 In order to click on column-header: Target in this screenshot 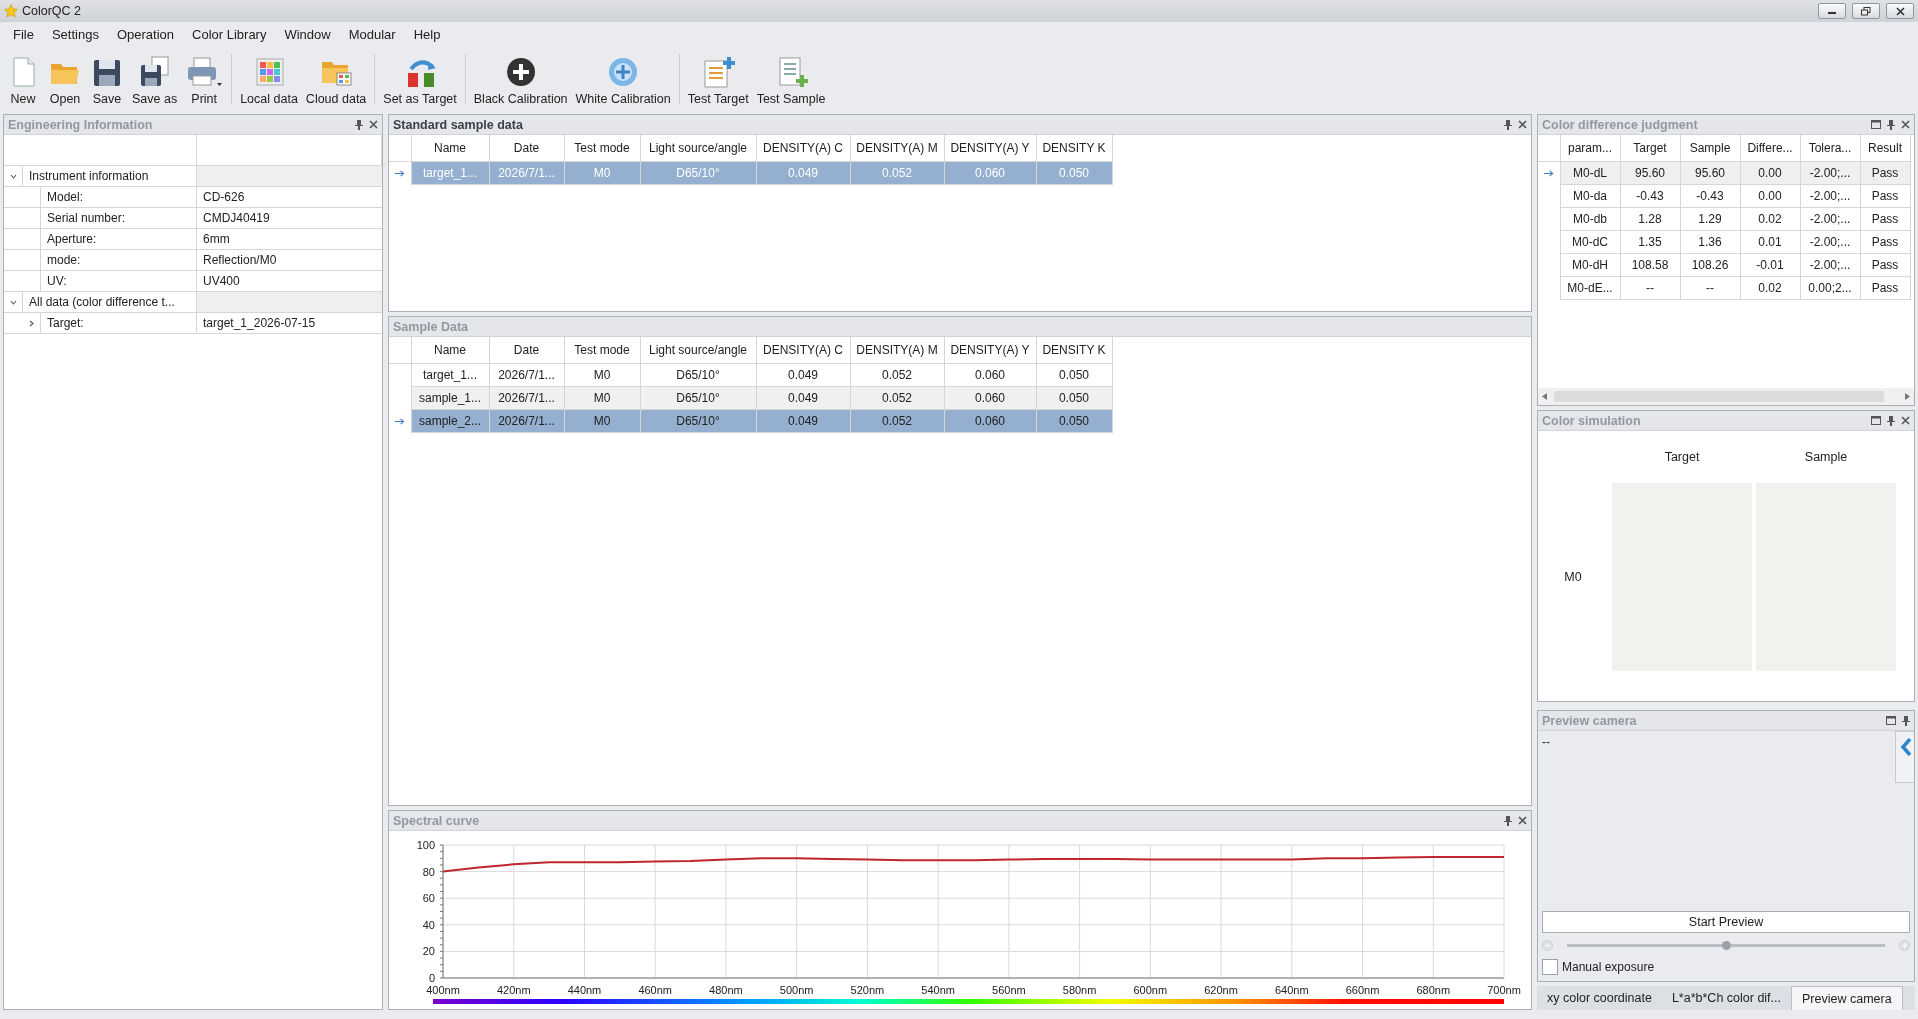, I will do `click(1650, 148)`.